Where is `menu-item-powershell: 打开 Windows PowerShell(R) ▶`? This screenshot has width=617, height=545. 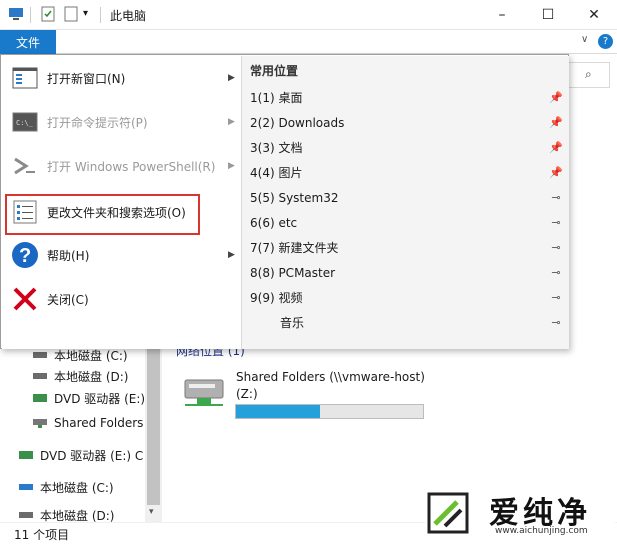 menu-item-powershell: 打开 Windows PowerShell(R) ▶ is located at coordinates (122, 166).